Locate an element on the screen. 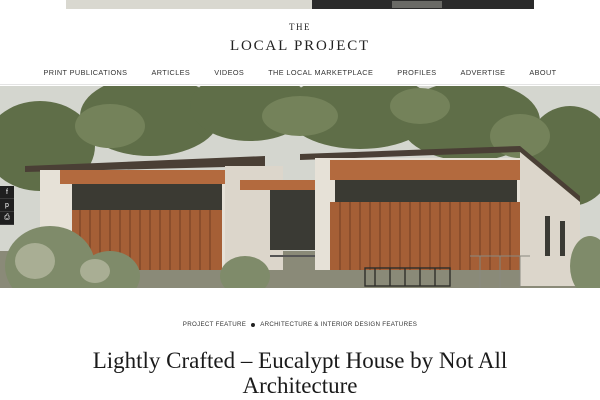 The image size is (600, 400). facebook-share-button: f is located at coordinates (7, 192).